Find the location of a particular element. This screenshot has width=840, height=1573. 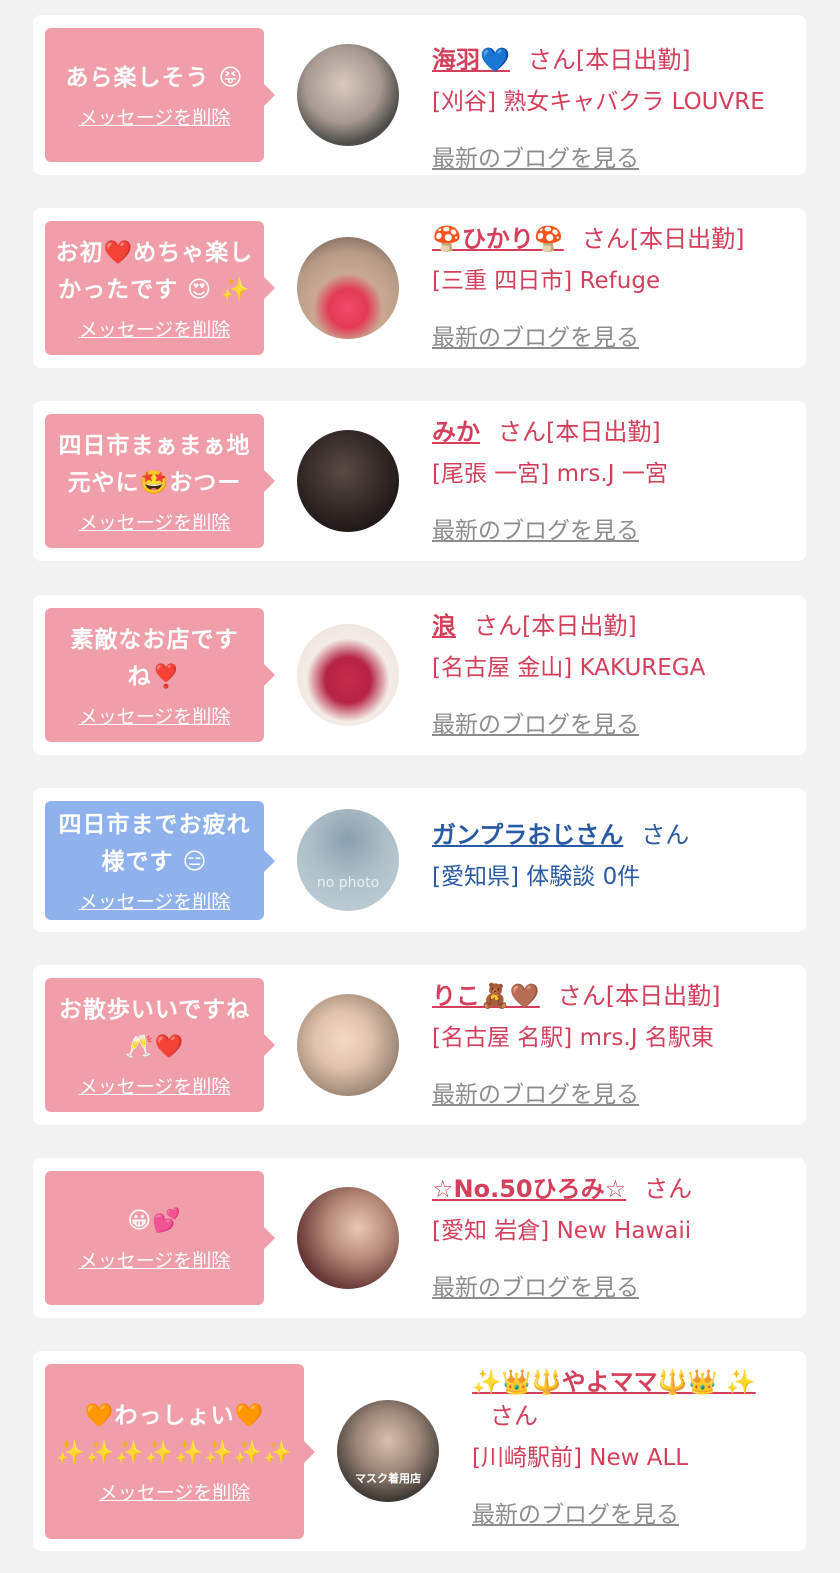

message-bubble: あら楽しそう 😝 メッセージを削除 is located at coordinates (160, 95).